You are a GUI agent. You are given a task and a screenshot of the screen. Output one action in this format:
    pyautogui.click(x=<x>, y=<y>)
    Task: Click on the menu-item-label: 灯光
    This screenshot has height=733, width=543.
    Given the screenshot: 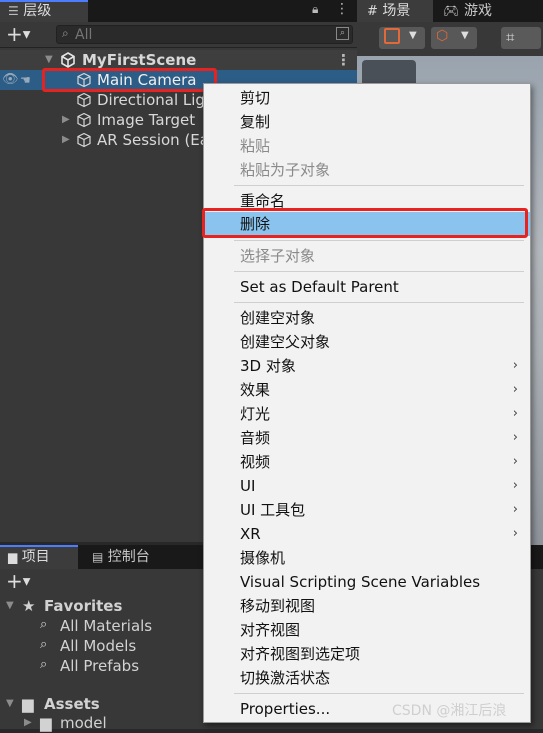 What is the action you would take?
    pyautogui.click(x=255, y=414)
    